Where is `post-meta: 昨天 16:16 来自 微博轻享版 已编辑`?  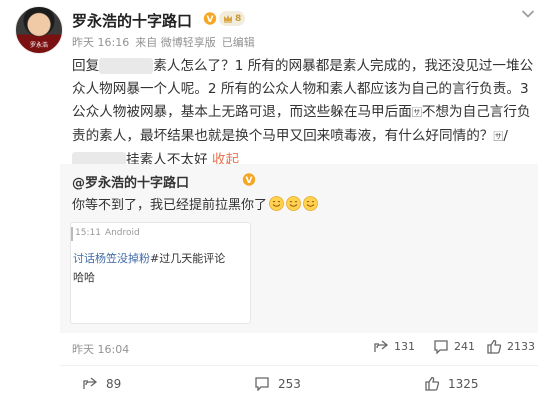
post-meta: 昨天 16:16 来自 微博轻享版 已编辑 is located at coordinates (163, 42).